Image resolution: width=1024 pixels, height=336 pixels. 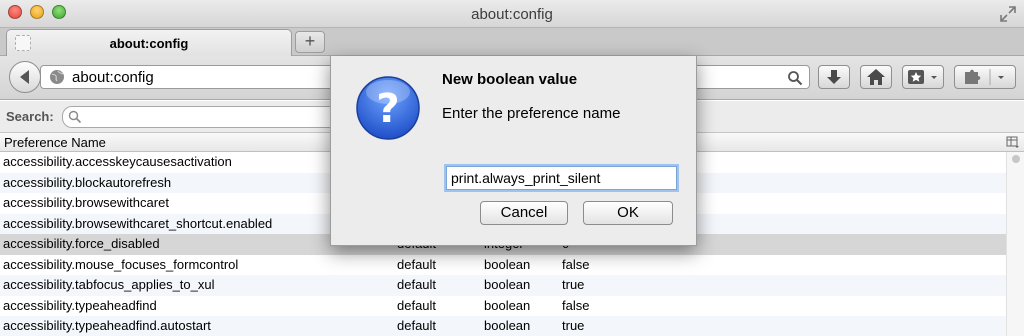 What do you see at coordinates (57, 77) in the screenshot?
I see `globe-icon` at bounding box center [57, 77].